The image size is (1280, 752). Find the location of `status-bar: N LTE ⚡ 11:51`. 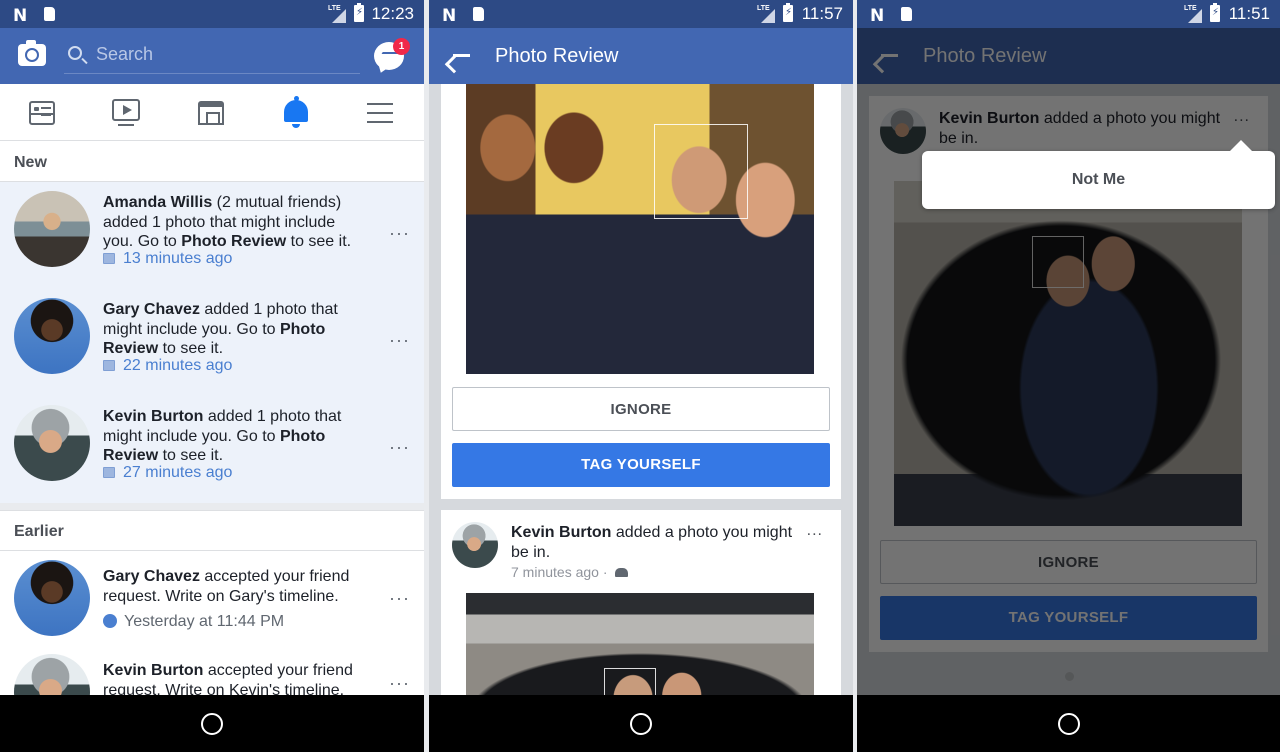

status-bar: N LTE ⚡ 11:51 is located at coordinates (1068, 14).